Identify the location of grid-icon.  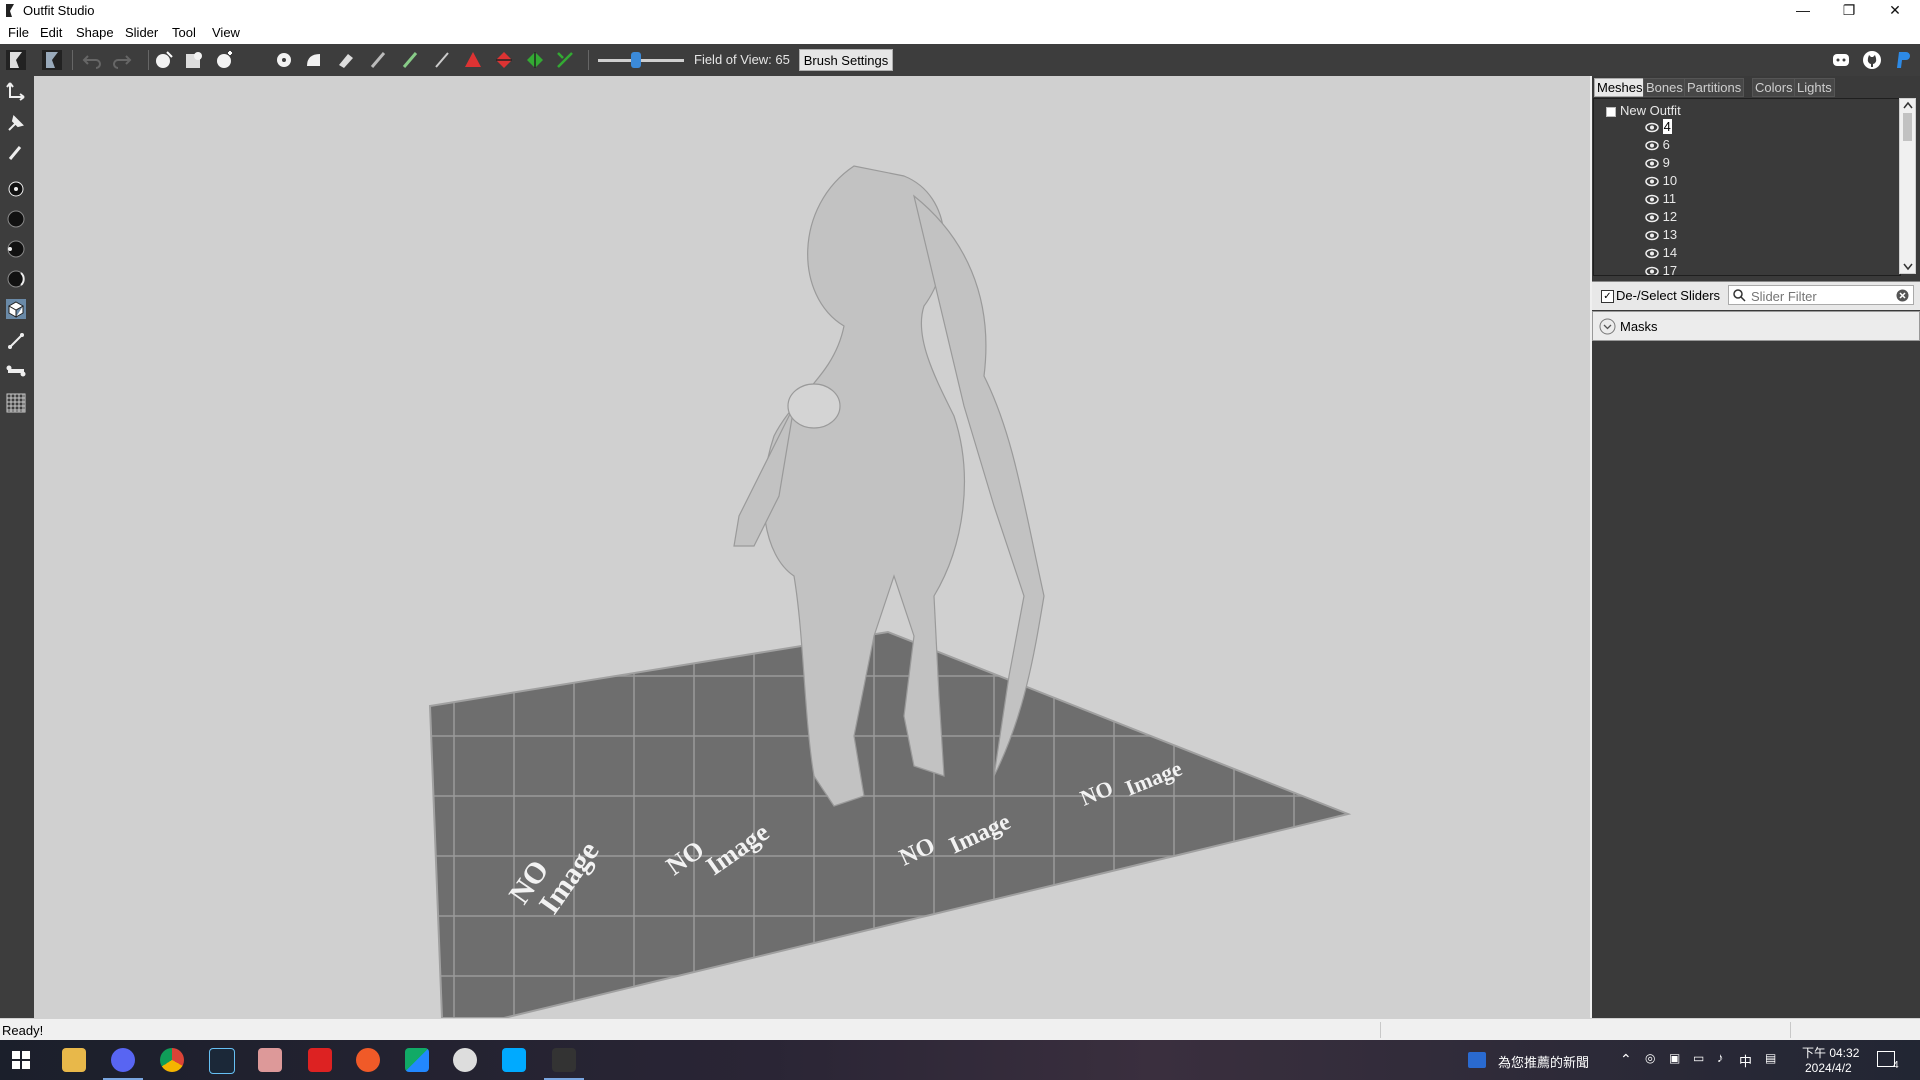
(16, 403).